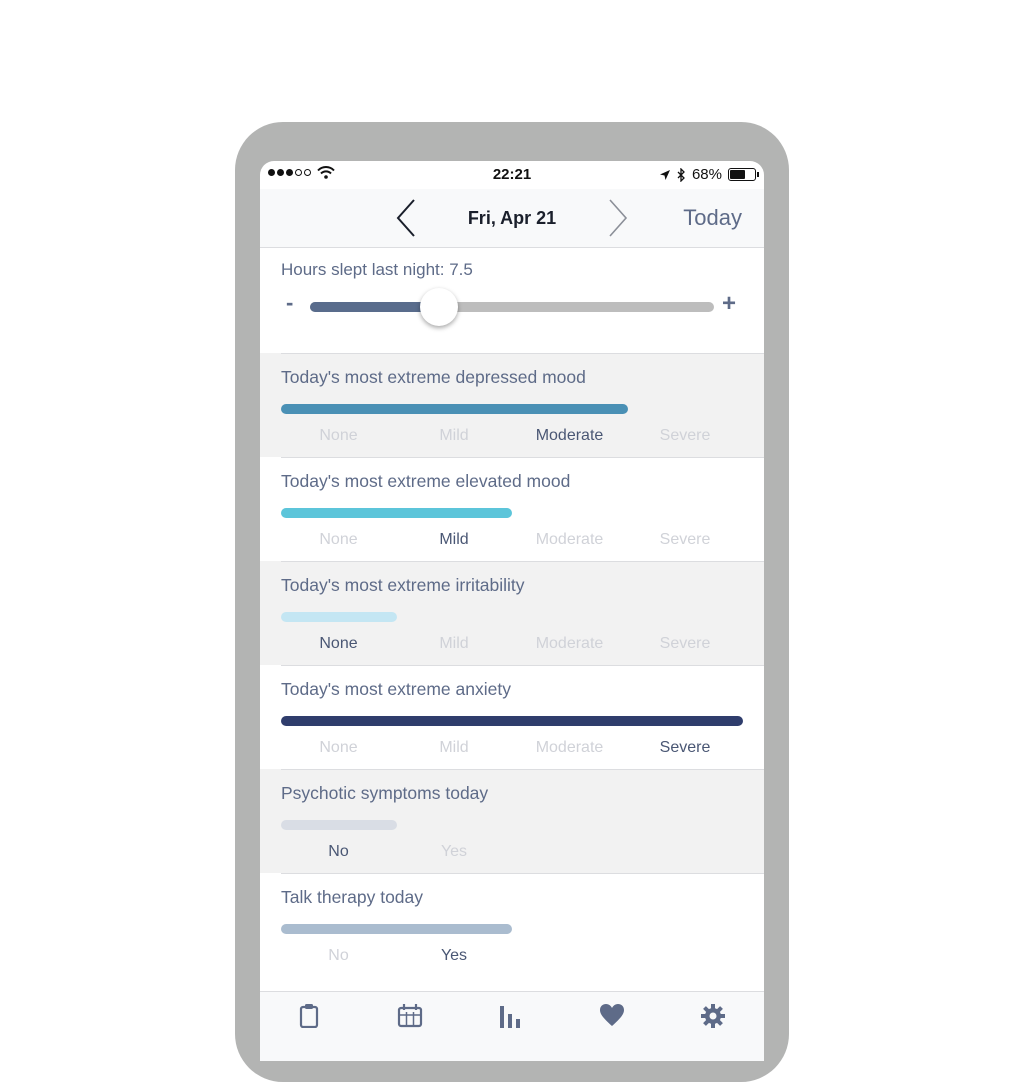  What do you see at coordinates (664, 174) in the screenshot?
I see `location-arrow-icon` at bounding box center [664, 174].